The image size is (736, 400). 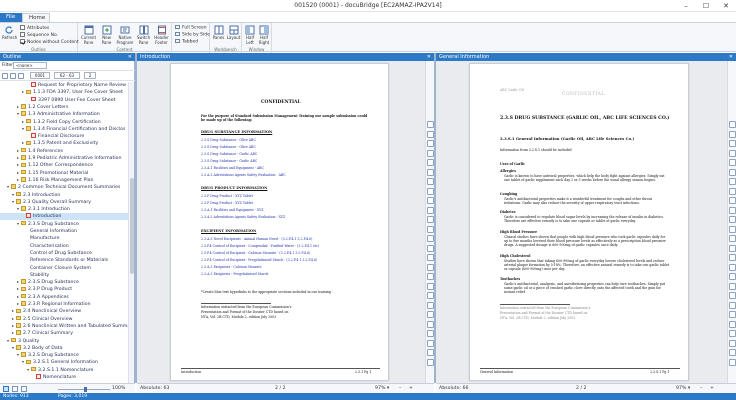 I want to click on tree-row: ▾ 3.2.S.1.1 Nomenclature, so click(x=64, y=370).